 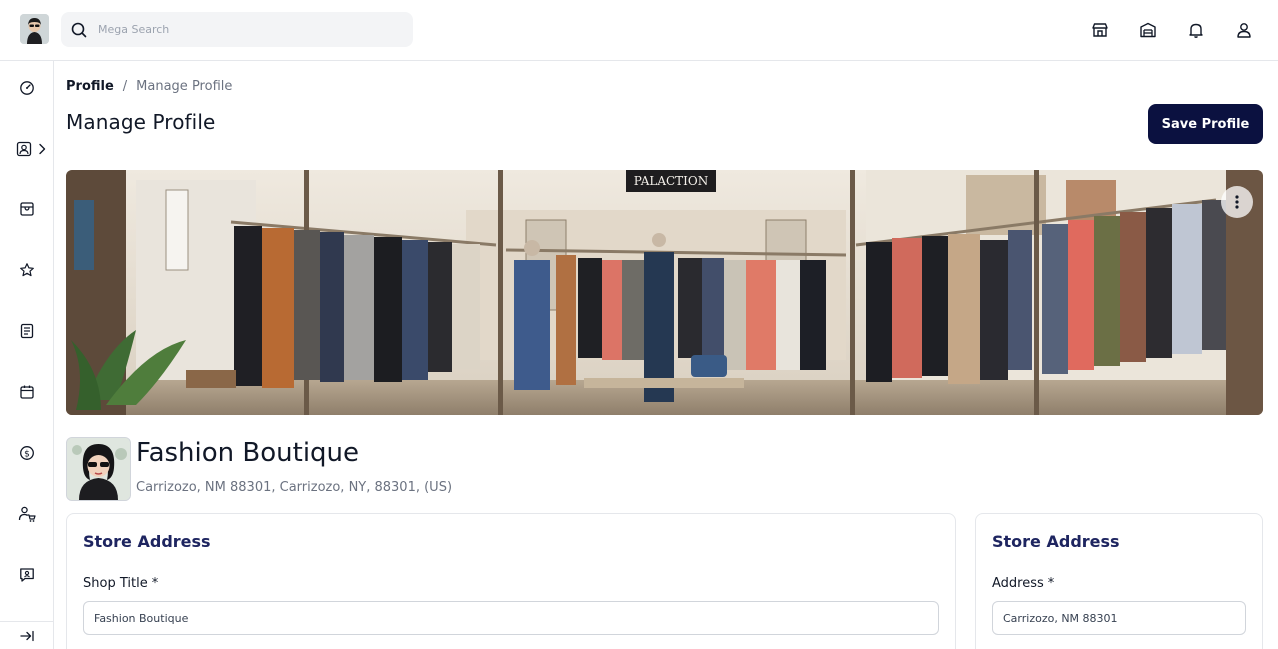 I want to click on sidebar-item-shop, so click(x=27, y=209).